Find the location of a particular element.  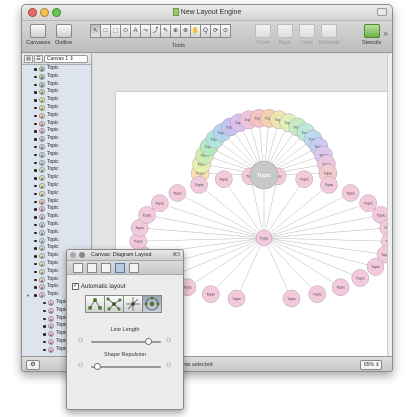

tab-canvas-size is located at coordinates (78, 268).